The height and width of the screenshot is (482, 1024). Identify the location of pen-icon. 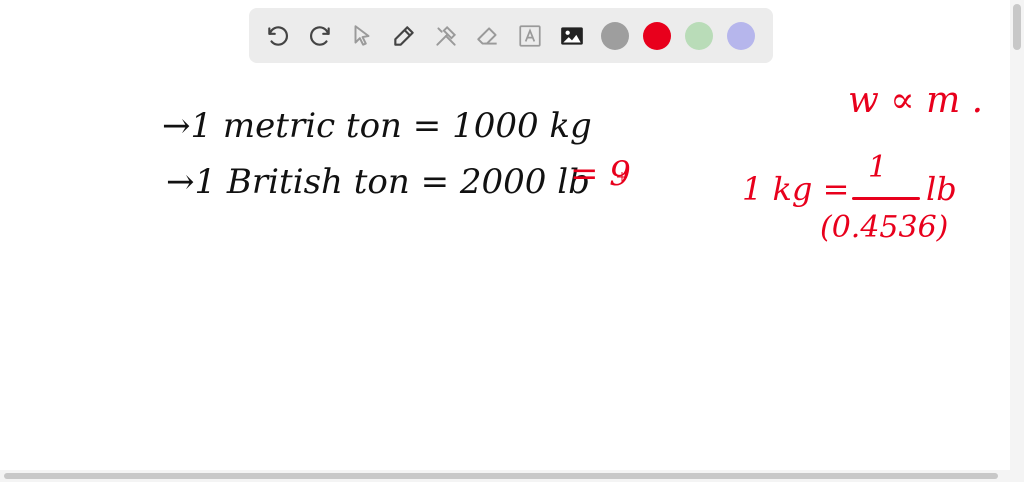
(404, 35).